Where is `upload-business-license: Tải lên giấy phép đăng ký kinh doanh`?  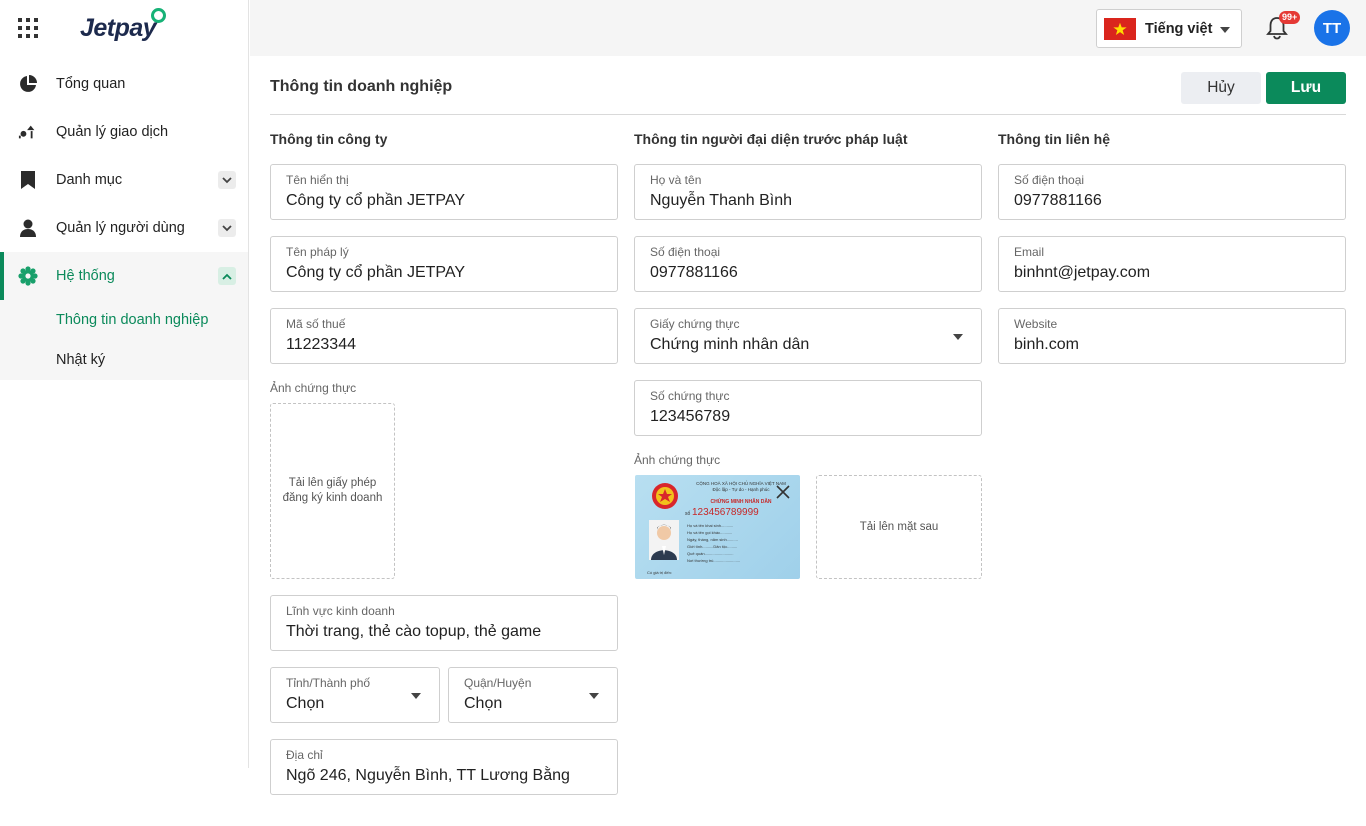
upload-business-license: Tải lên giấy phép đăng ký kinh doanh is located at coordinates (332, 491).